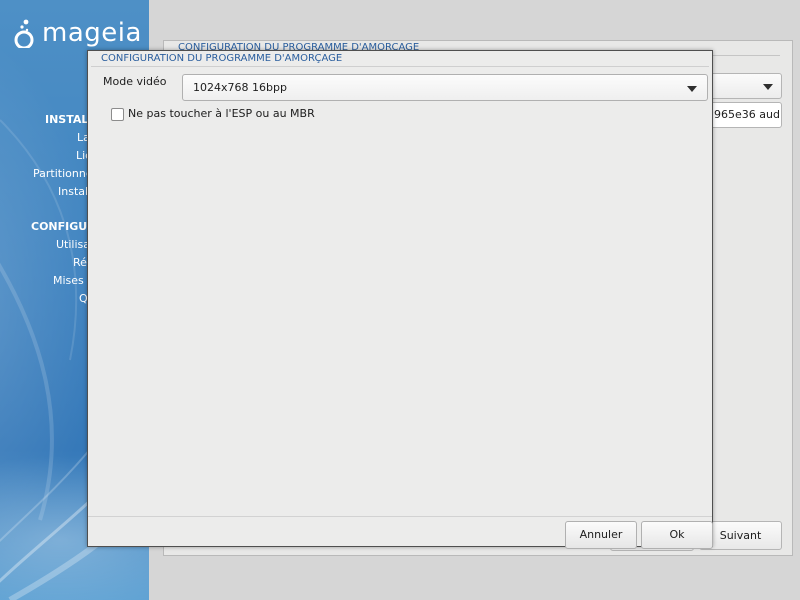 The image size is (800, 600). I want to click on mageia-cauldron-icon, so click(24, 33).